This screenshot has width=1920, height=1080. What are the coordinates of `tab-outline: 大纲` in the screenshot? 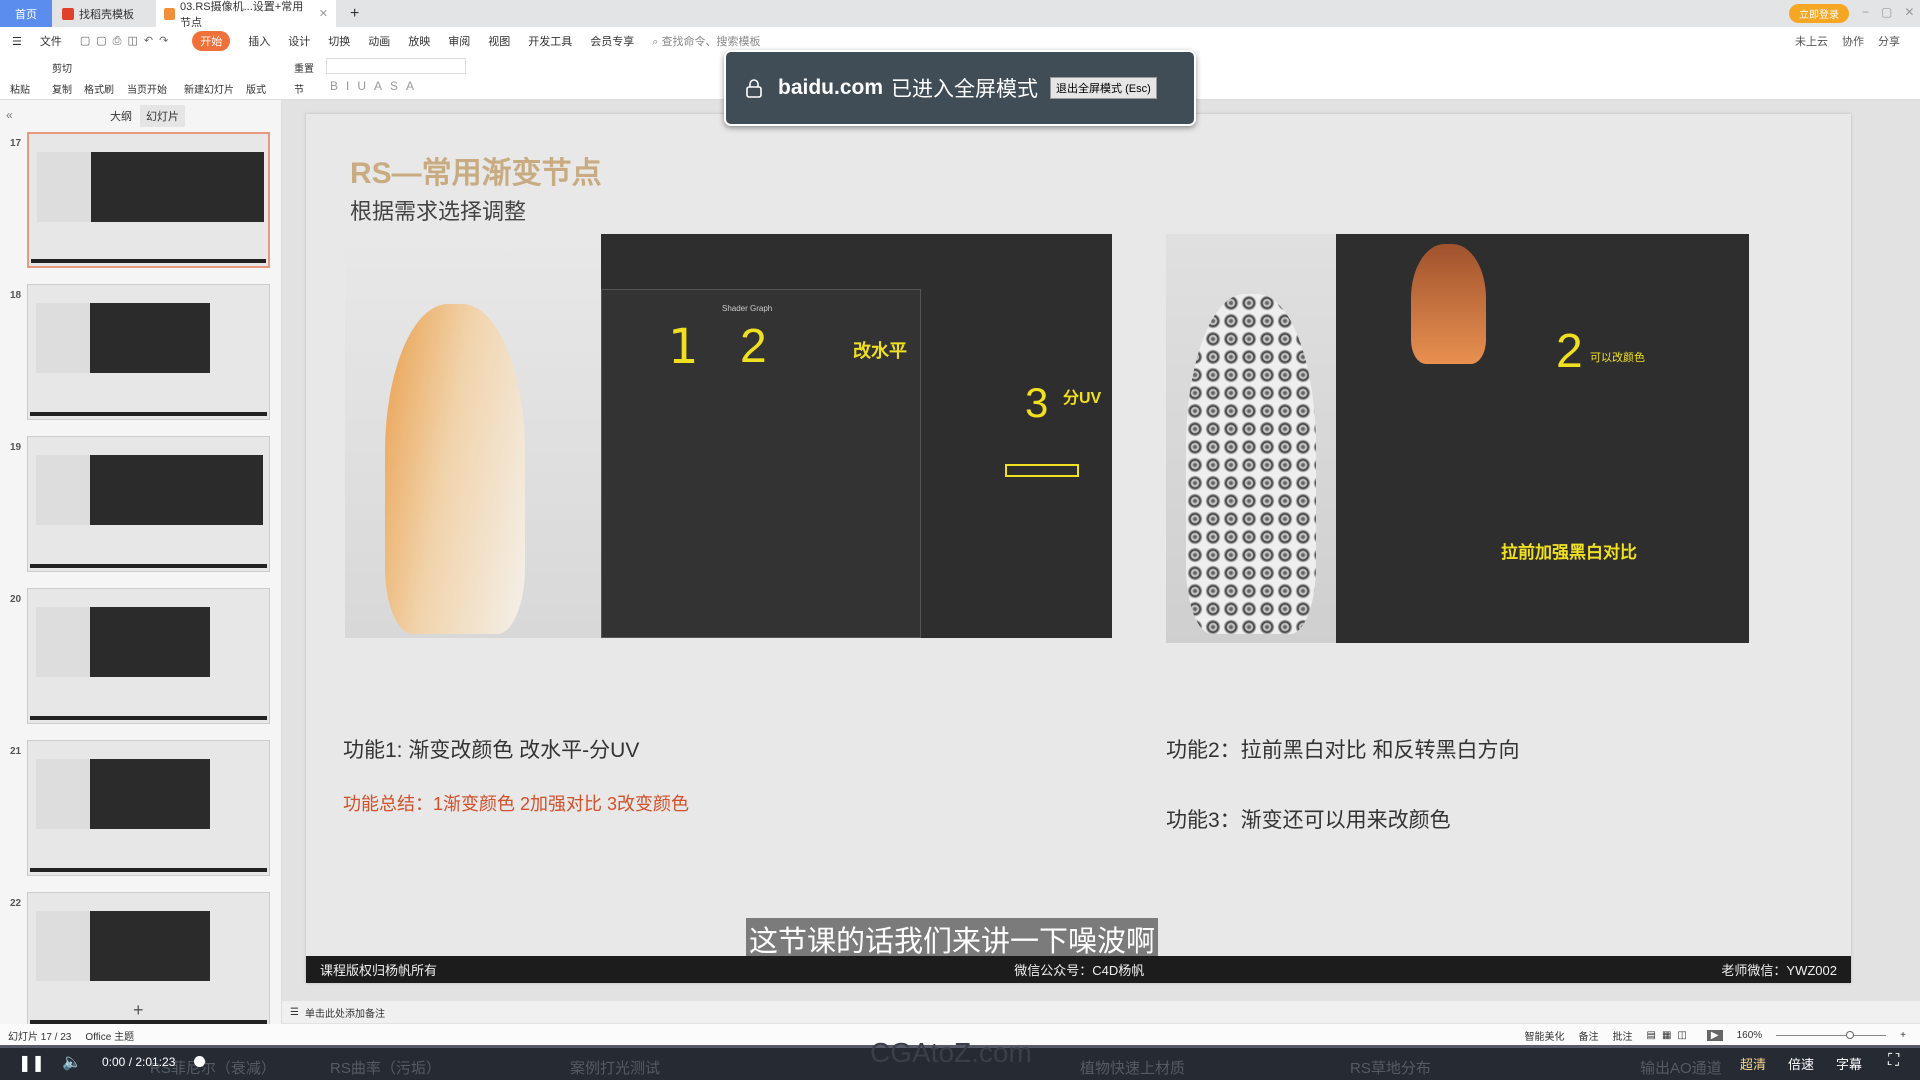 It's located at (121, 116).